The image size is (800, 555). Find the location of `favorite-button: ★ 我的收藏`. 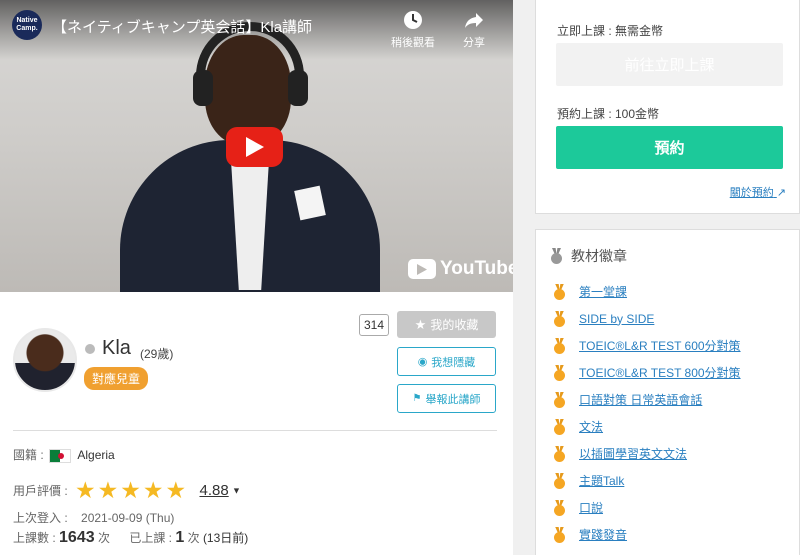

favorite-button: ★ 我的收藏 is located at coordinates (446, 324).